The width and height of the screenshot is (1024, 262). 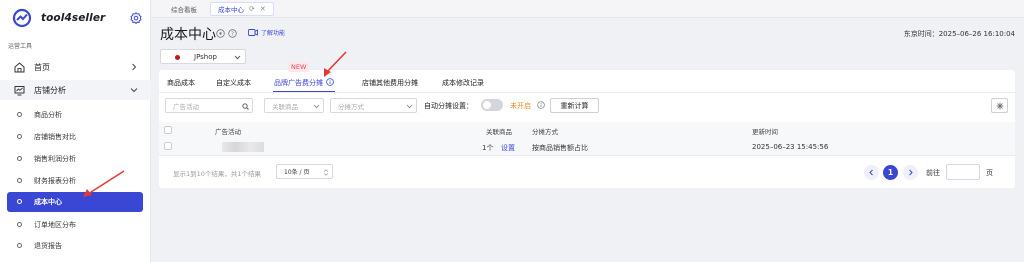 I want to click on sidebar-item-cost-center: 成本中心, so click(x=75, y=202).